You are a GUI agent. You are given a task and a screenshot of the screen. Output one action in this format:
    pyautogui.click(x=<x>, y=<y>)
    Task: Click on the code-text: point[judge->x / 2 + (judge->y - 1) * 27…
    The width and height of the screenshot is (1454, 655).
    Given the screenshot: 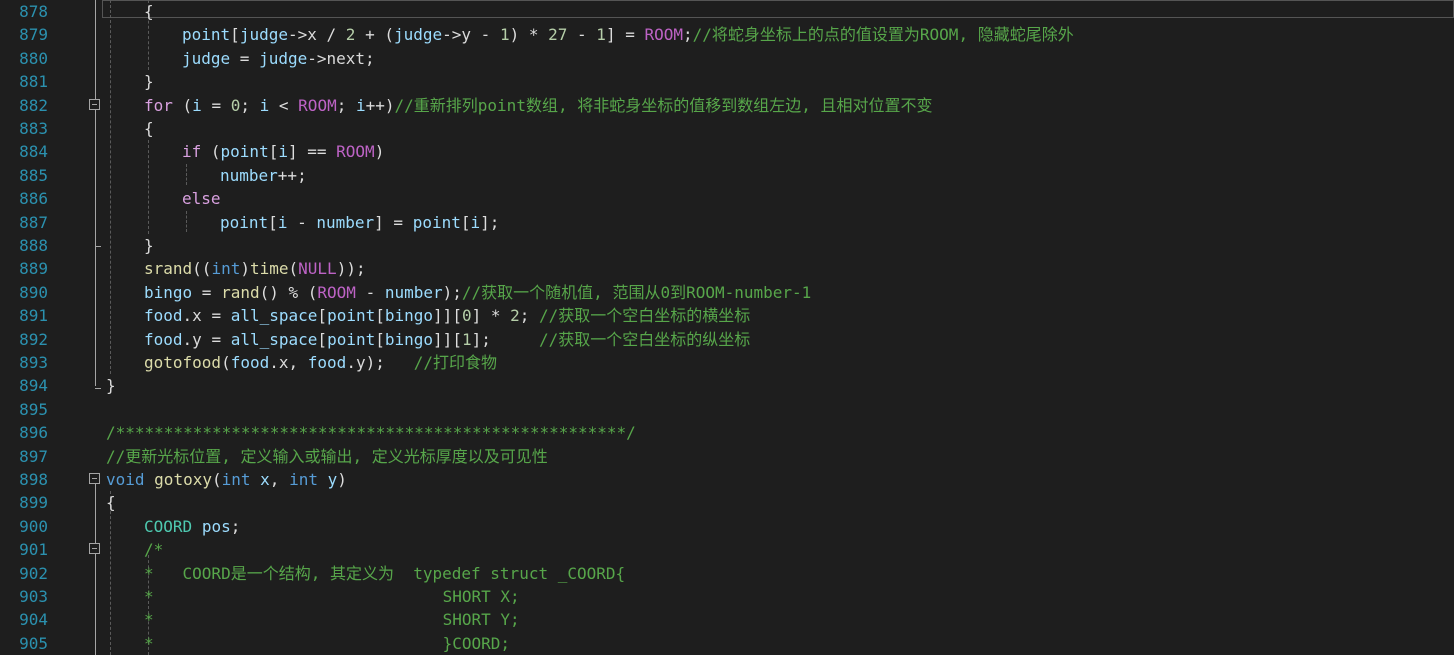 What is the action you would take?
    pyautogui.click(x=628, y=34)
    